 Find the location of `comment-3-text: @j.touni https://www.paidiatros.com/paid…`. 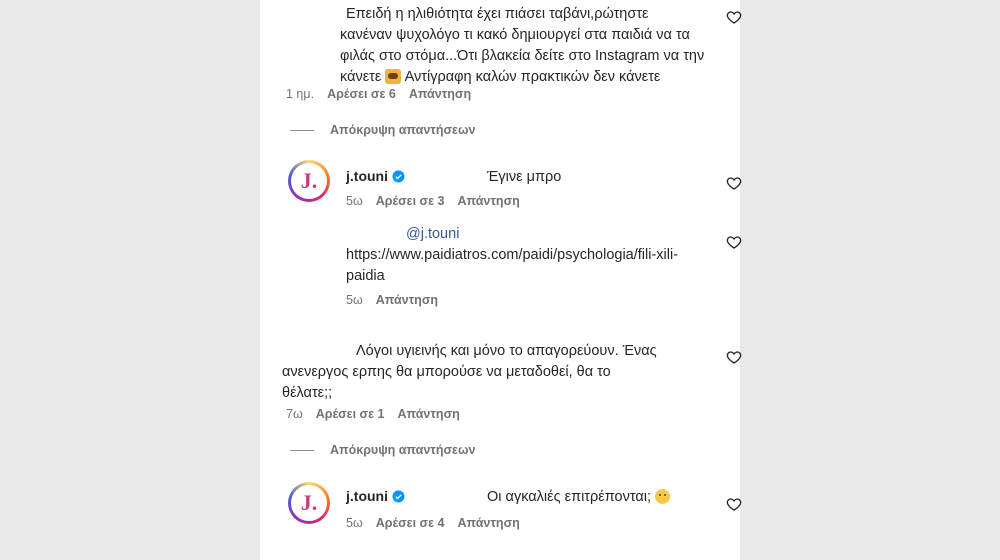

comment-3-text: @j.touni https://www.paidiatros.com/paid… is located at coordinates (531, 255).